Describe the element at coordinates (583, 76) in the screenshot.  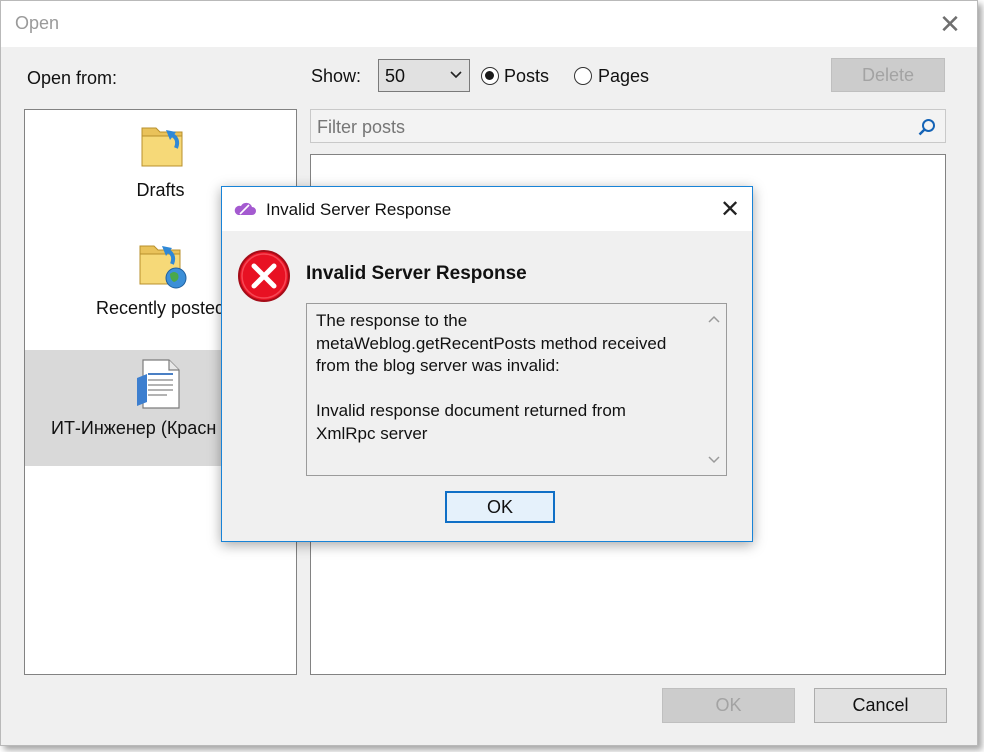
I see `pages-radio` at that location.